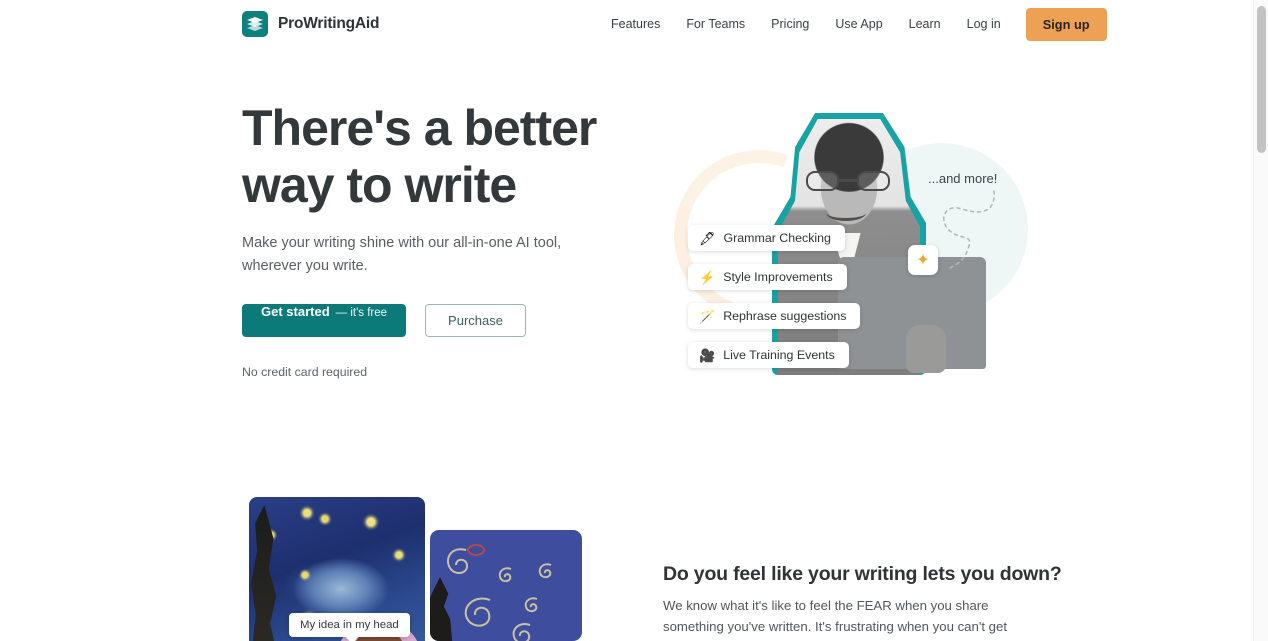 This screenshot has width=1268, height=641. What do you see at coordinates (329, 23) in the screenshot?
I see `brand-name: ProWritingAid` at bounding box center [329, 23].